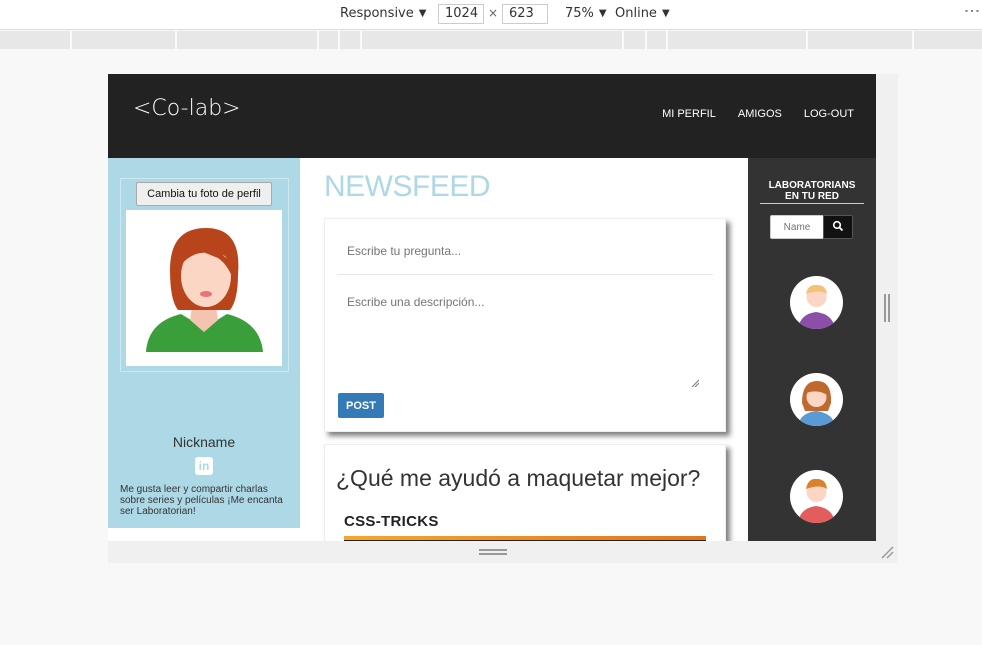 The height and width of the screenshot is (645, 982). What do you see at coordinates (972, 10) in the screenshot?
I see `more-options-icon: ⋮` at bounding box center [972, 10].